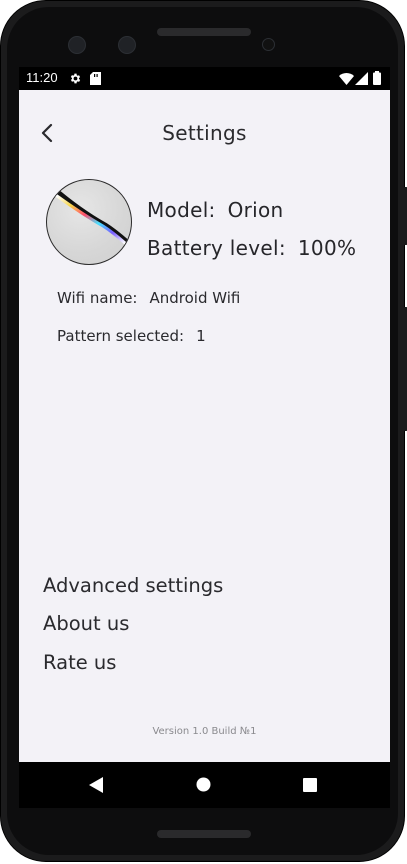  Describe the element at coordinates (201, 336) in the screenshot. I see `pattern-value: 1` at that location.